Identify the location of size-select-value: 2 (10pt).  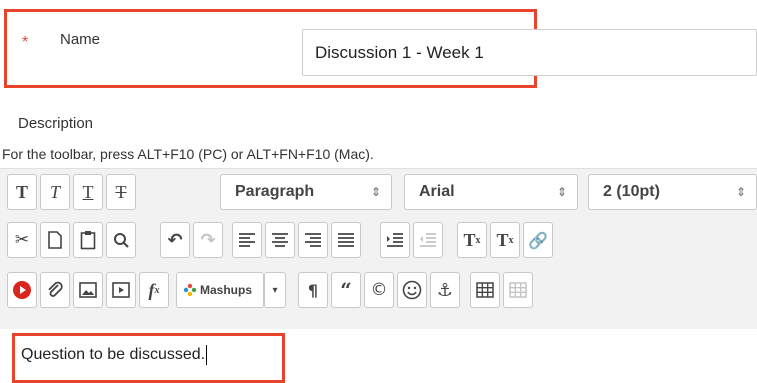
(631, 191).